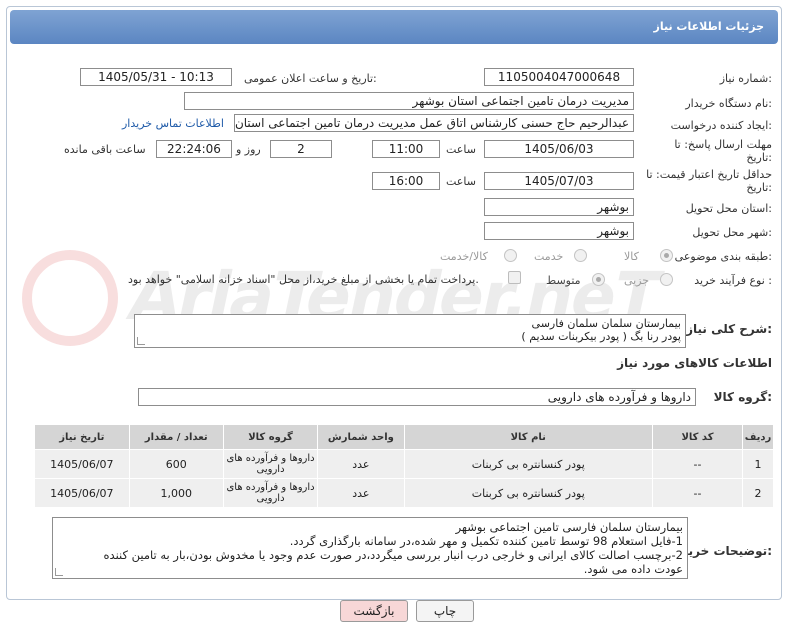 The height and width of the screenshot is (636, 788). Describe the element at coordinates (156, 77) in the screenshot. I see `announce-field: 1405/05/31 - 10:13` at that location.